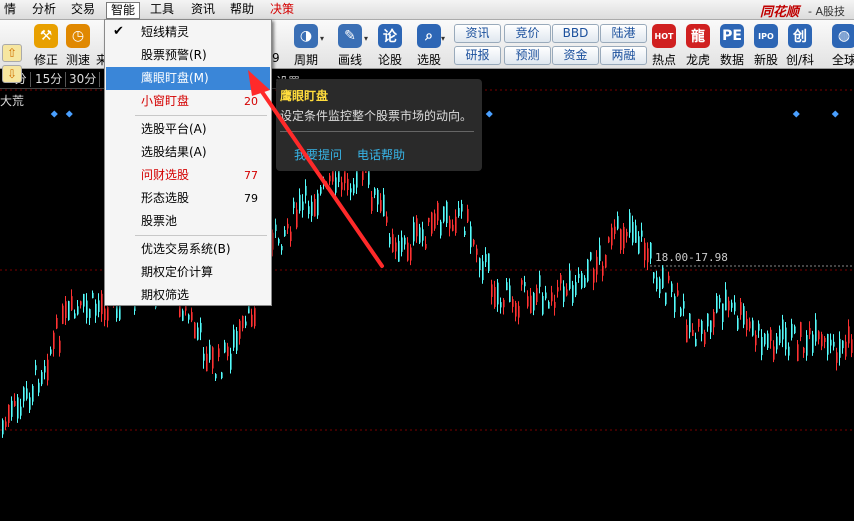 This screenshot has width=854, height=521. What do you see at coordinates (188, 152) in the screenshot?
I see `dropdown-item-6: 选股结果(A)` at bounding box center [188, 152].